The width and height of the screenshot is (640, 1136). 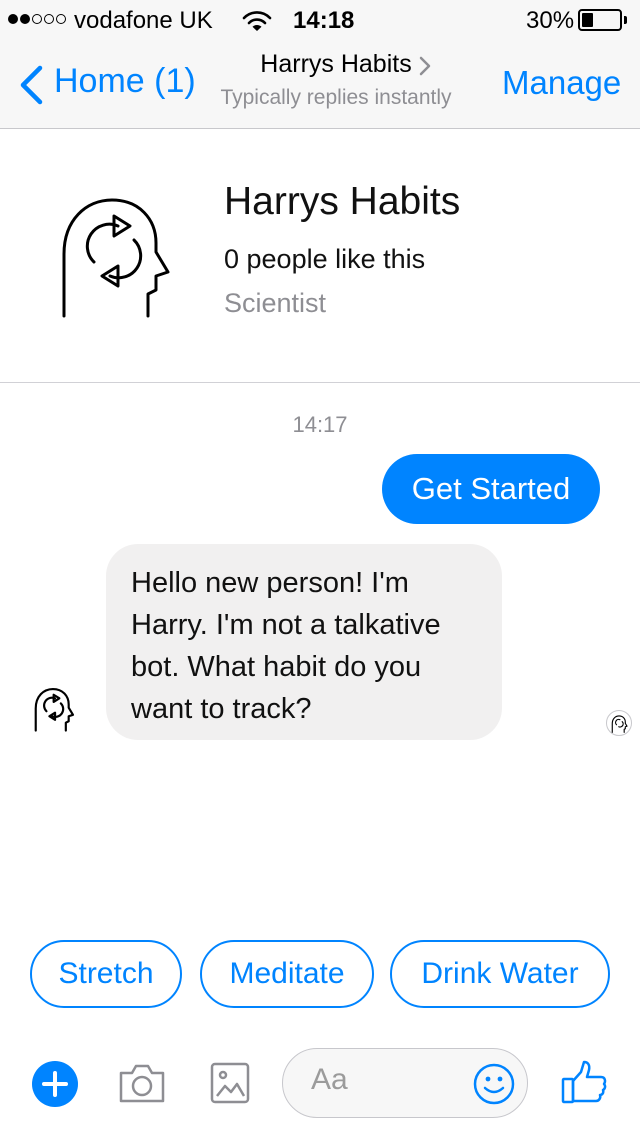 I want to click on message-timestamp: 14:17, so click(x=320, y=424).